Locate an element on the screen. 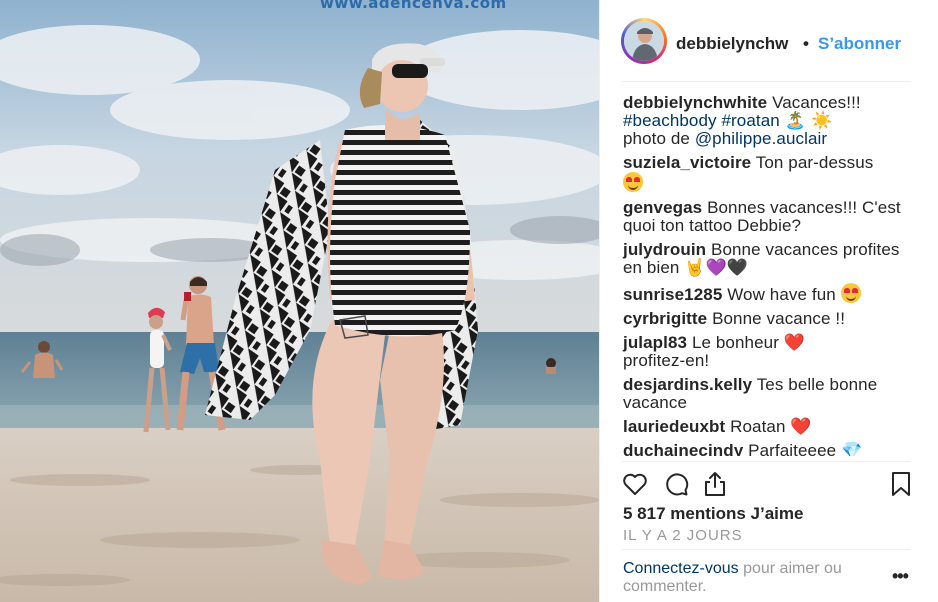  save-button is located at coordinates (902, 485).